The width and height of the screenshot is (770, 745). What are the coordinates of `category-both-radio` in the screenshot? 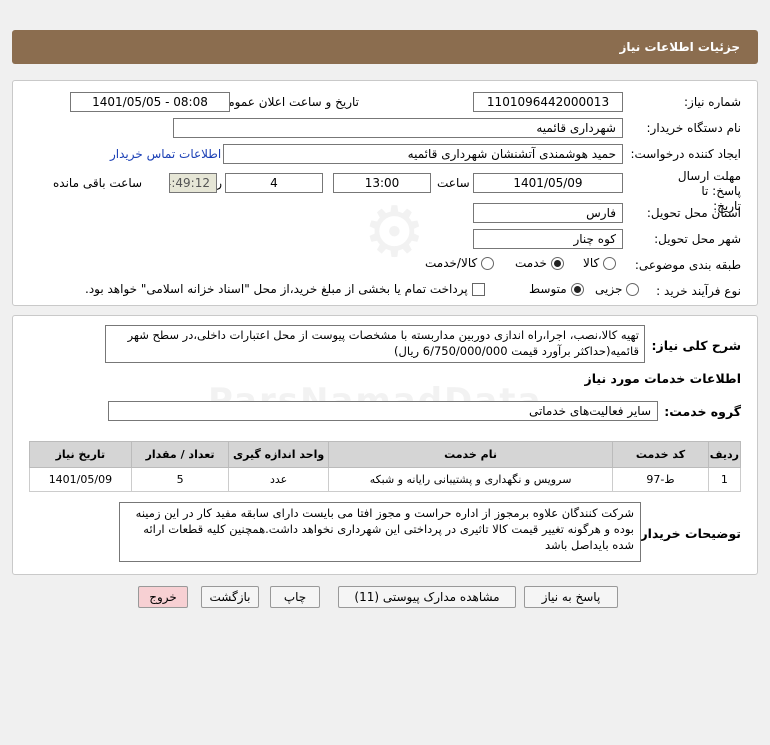 It's located at (488, 263).